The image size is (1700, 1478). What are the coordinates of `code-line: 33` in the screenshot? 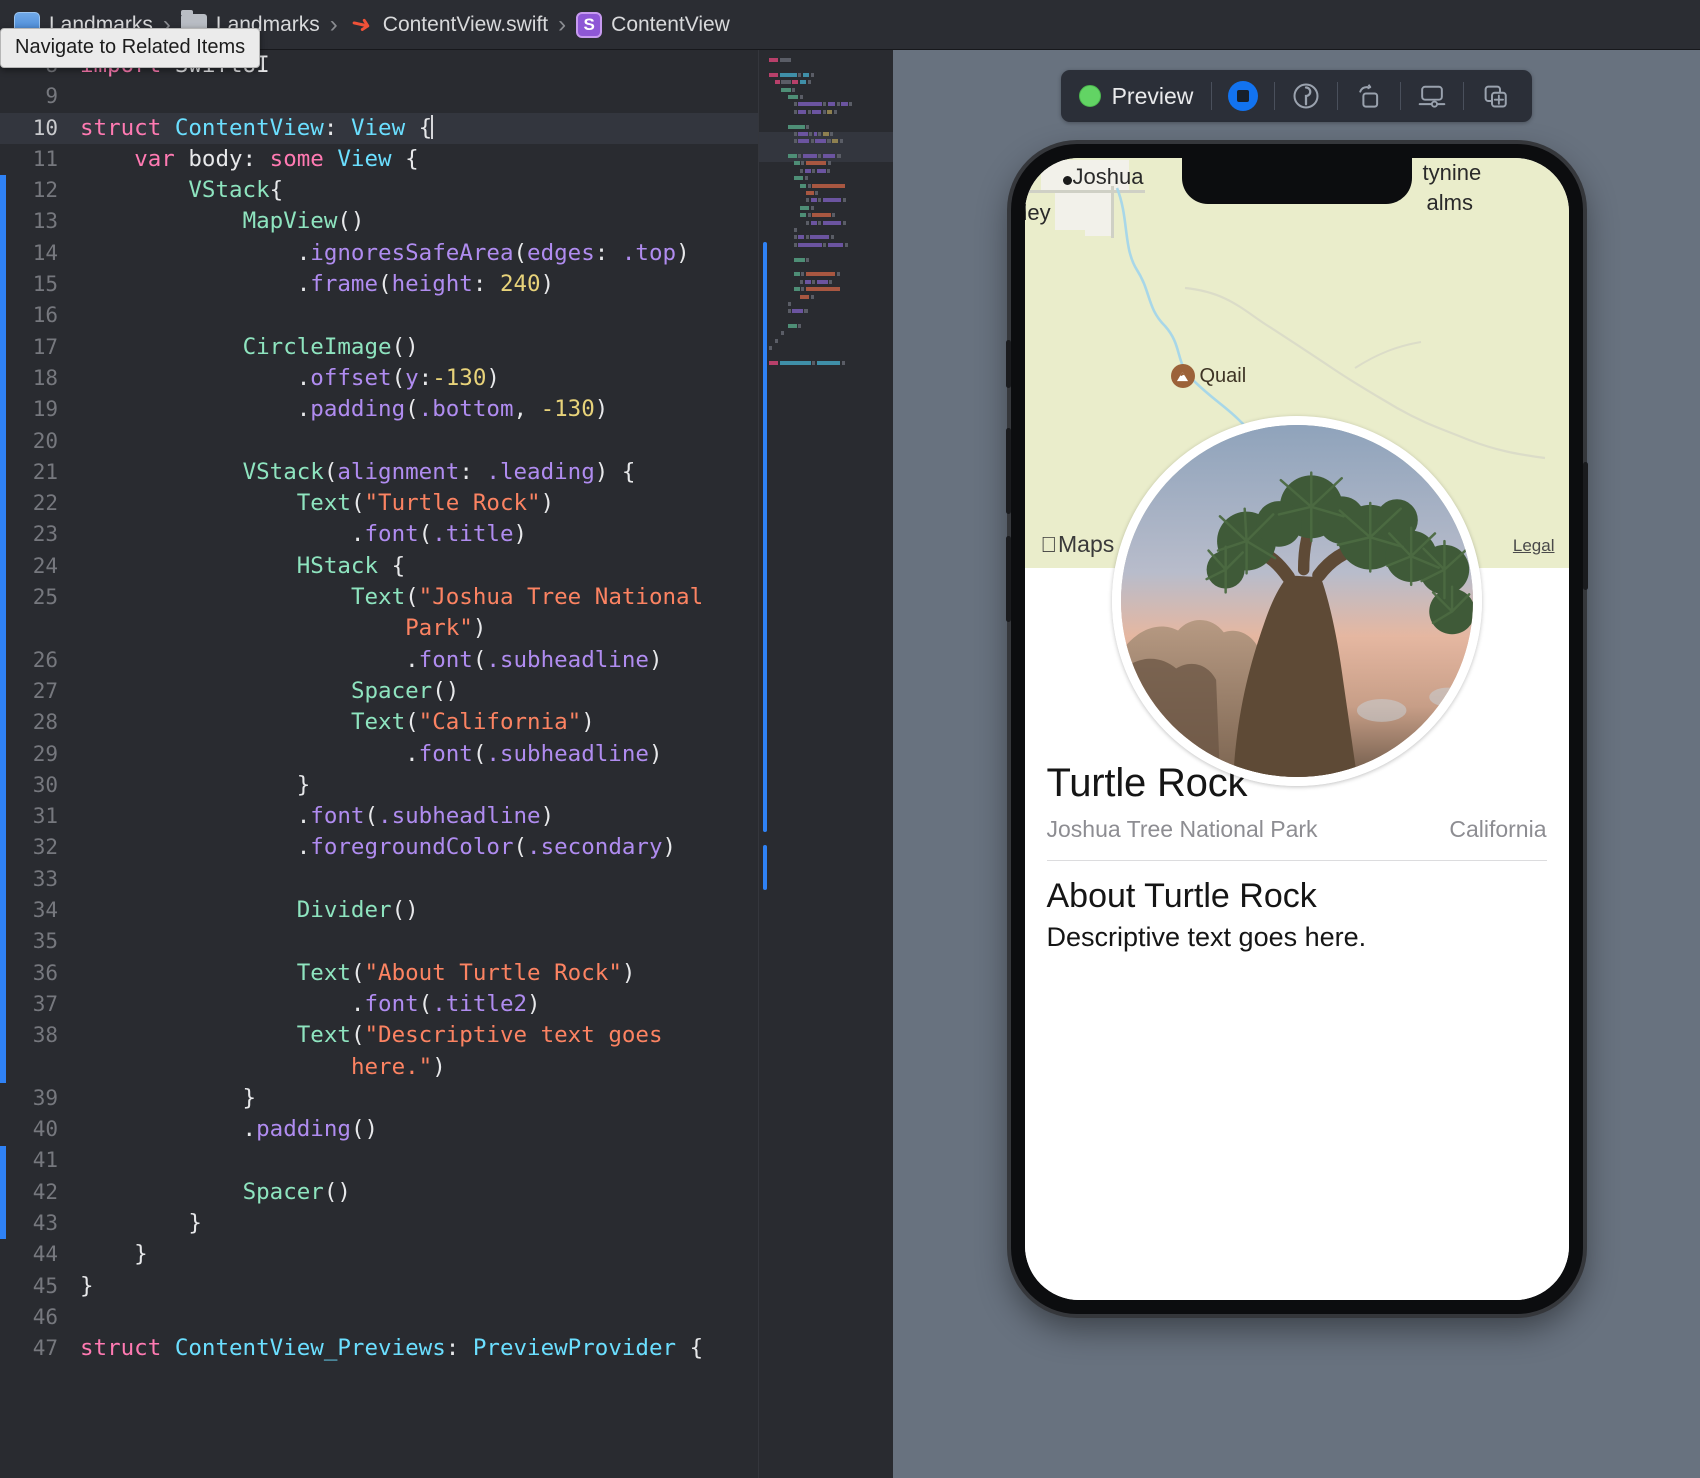 It's located at (379, 879).